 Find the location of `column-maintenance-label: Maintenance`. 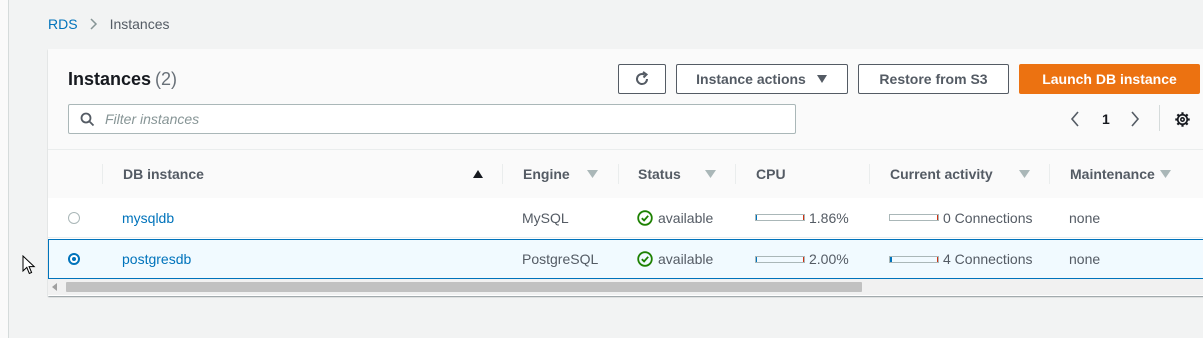

column-maintenance-label: Maintenance is located at coordinates (1112, 174).